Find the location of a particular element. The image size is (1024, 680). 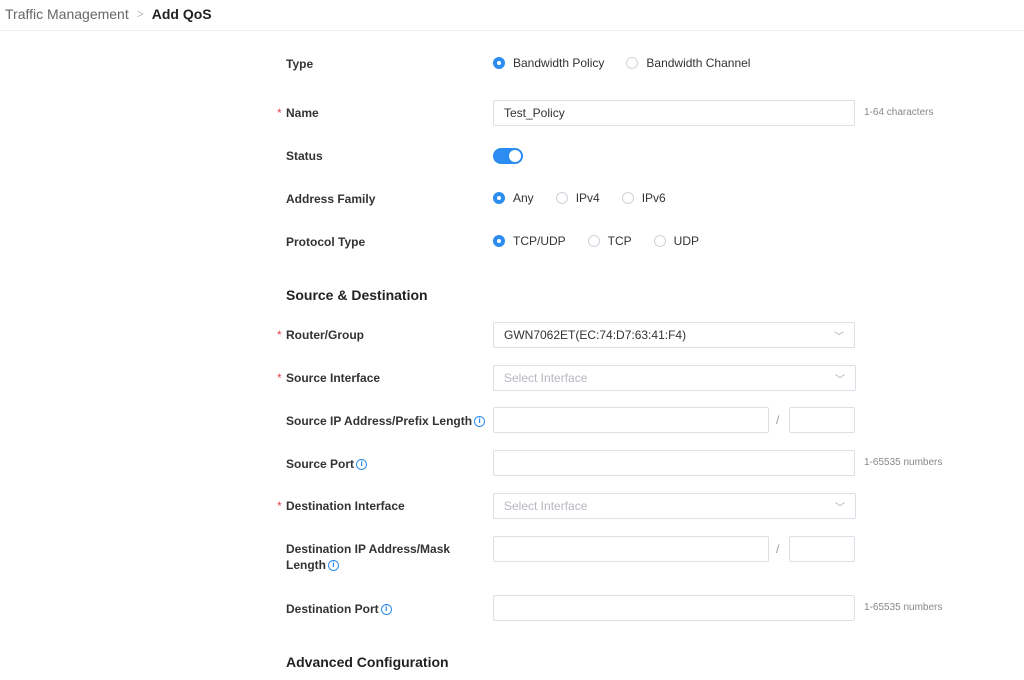

type-radio-group: Bandwidth Policy Bandwidth Channel is located at coordinates (632, 63).